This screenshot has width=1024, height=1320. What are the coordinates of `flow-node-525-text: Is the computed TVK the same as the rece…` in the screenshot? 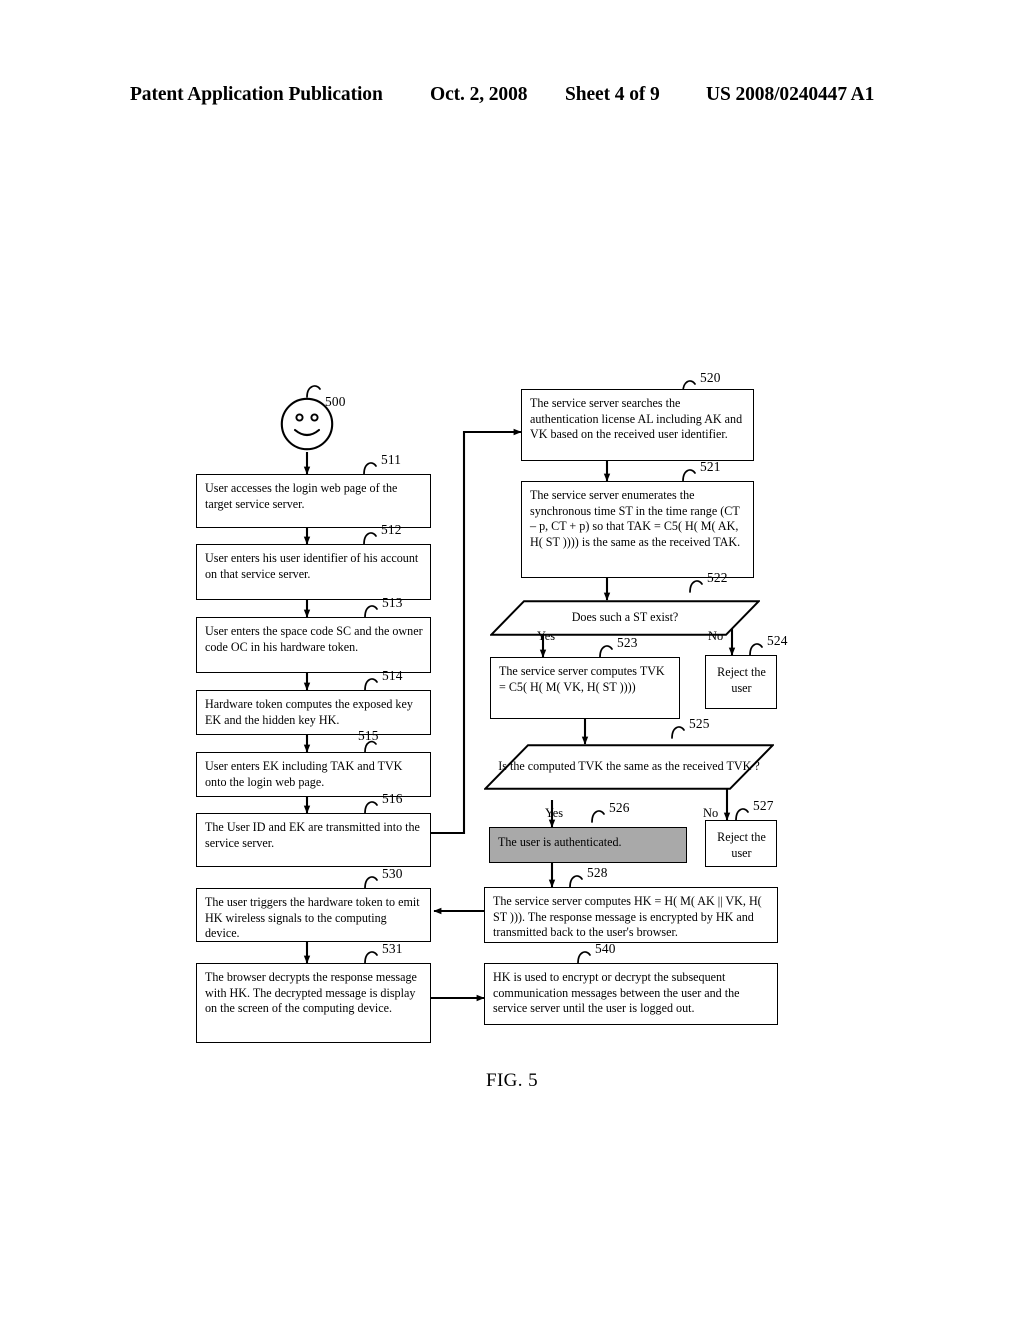 It's located at (629, 766).